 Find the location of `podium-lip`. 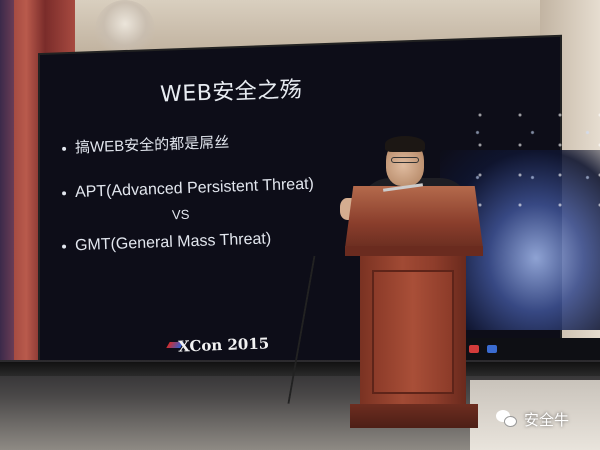

podium-lip is located at coordinates (414, 251).